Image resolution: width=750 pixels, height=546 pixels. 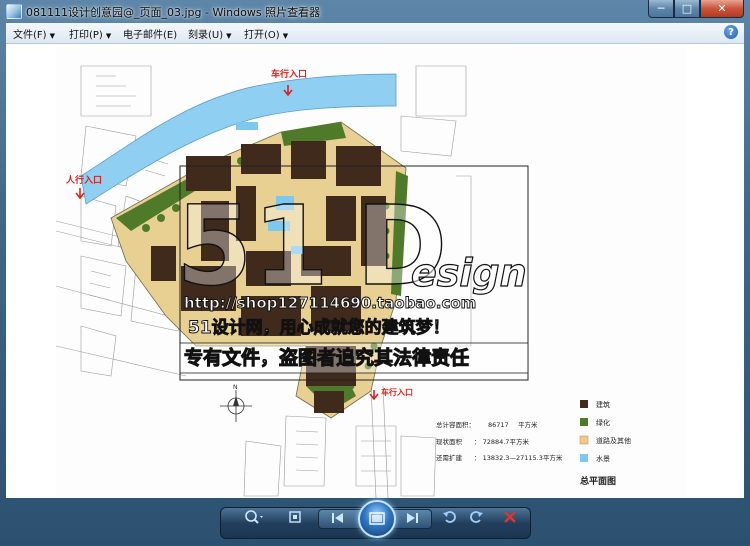 I want to click on menu-open-label: 打开(O), so click(x=262, y=35).